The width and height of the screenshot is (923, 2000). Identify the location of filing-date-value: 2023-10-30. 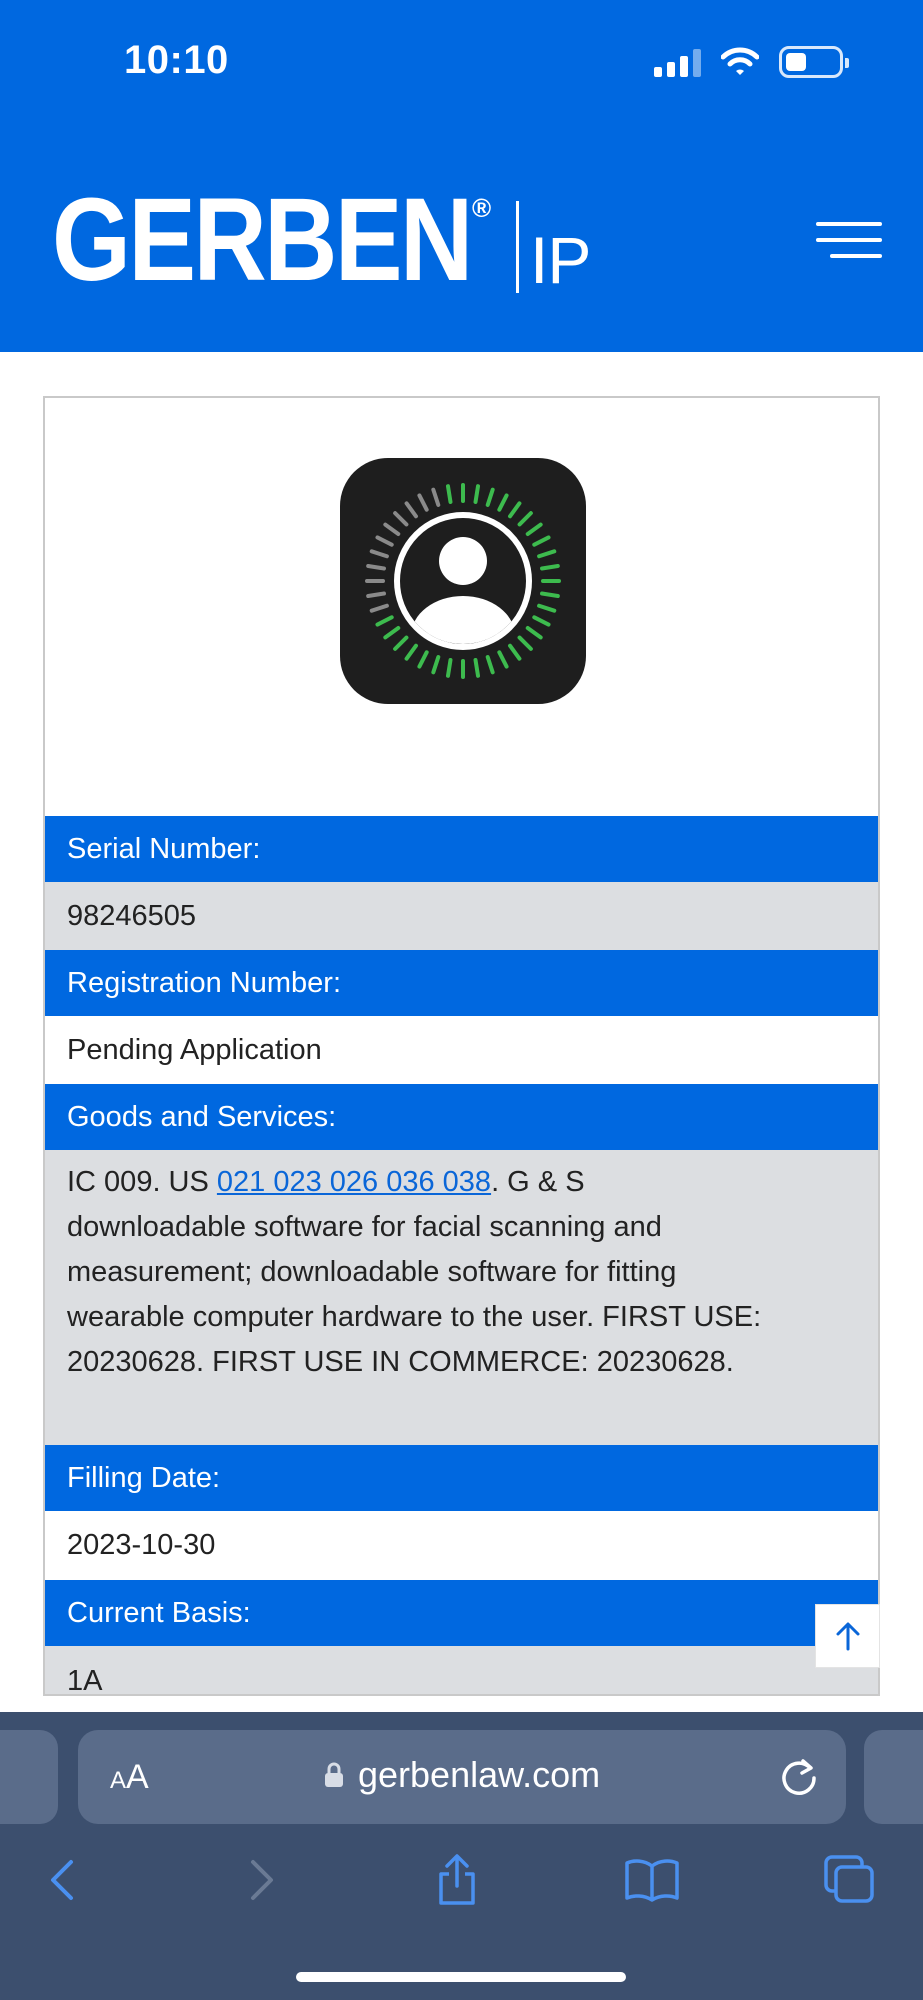
(461, 1545).